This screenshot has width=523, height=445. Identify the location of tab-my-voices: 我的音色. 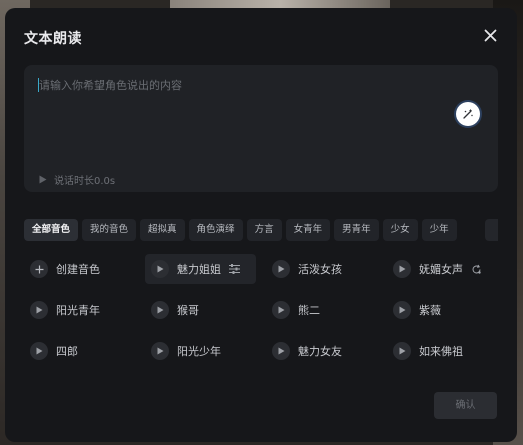
(109, 230).